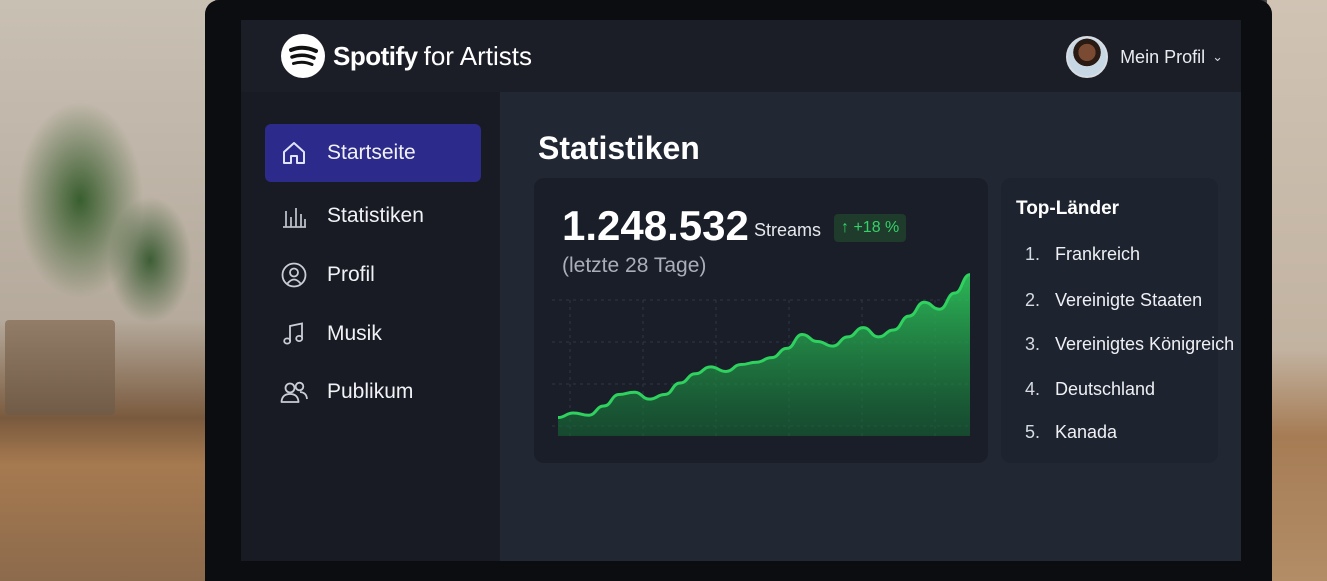 The image size is (1327, 581). What do you see at coordinates (351, 274) in the screenshot?
I see `sidebar-item-label: Profil` at bounding box center [351, 274].